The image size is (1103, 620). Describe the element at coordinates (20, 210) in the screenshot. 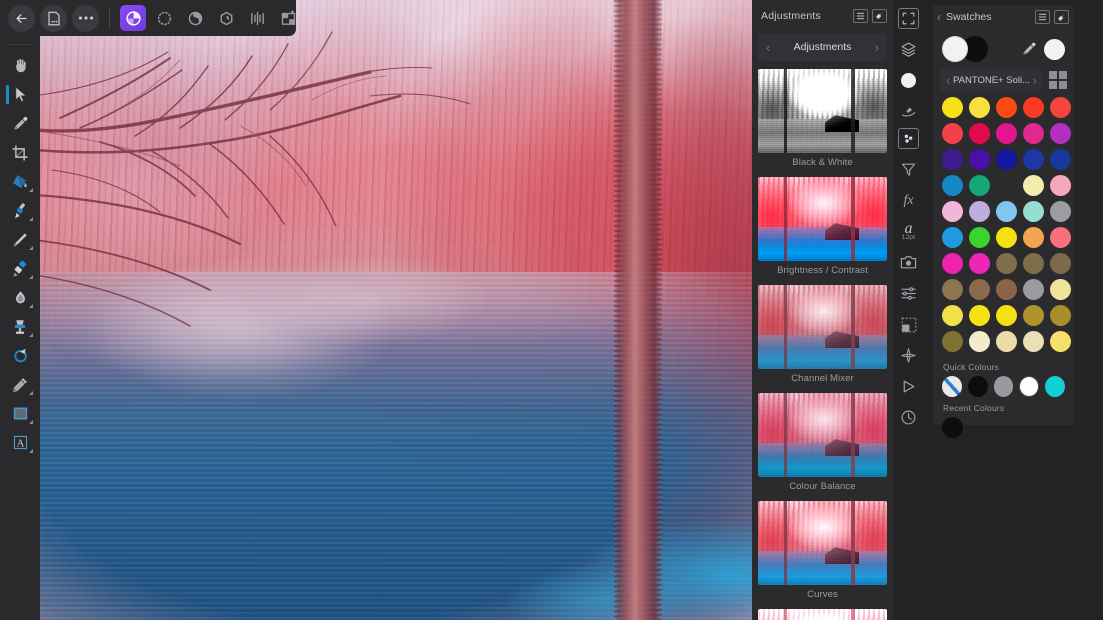

I see `paint-brush-tool` at that location.